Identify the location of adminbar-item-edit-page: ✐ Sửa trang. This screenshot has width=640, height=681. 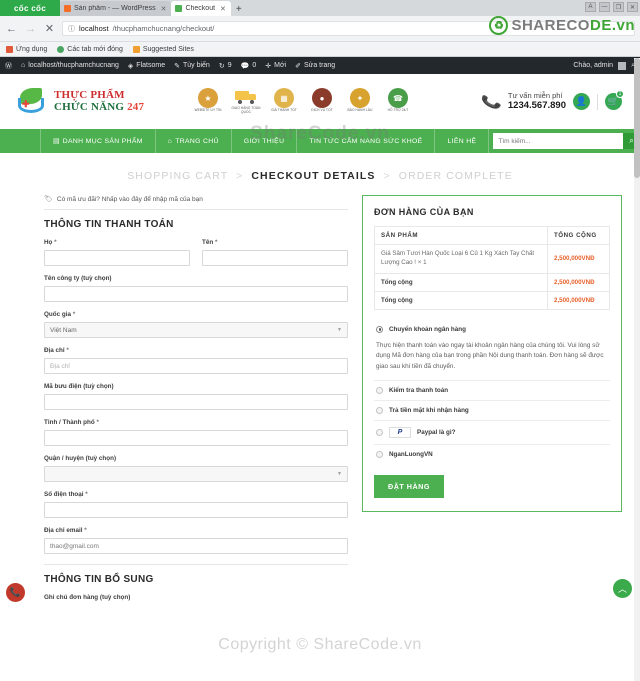
(315, 66).